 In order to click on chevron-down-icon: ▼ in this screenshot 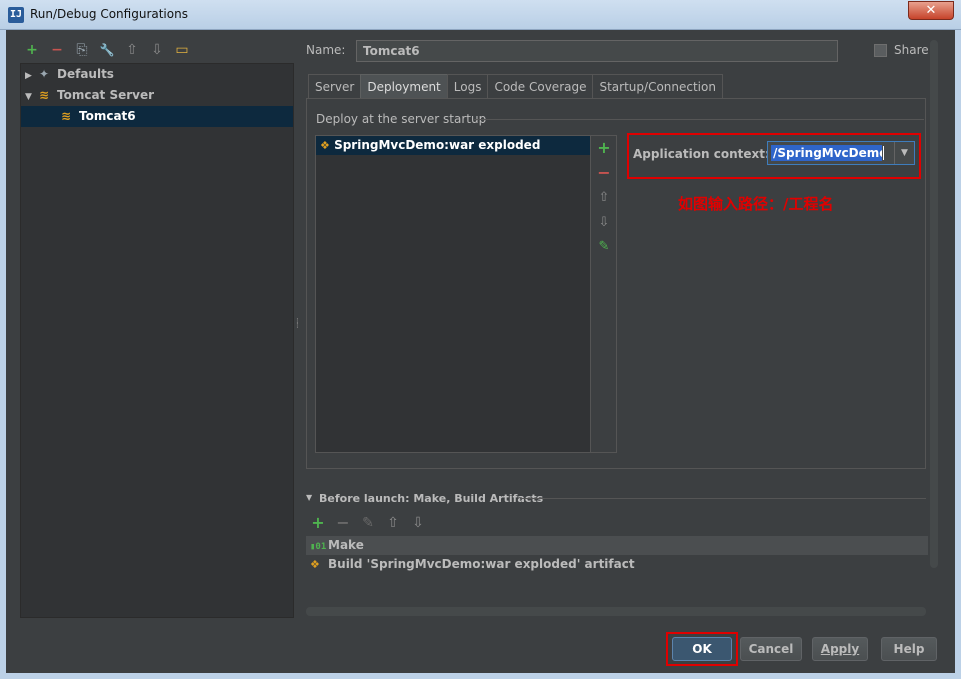, I will do `click(904, 153)`.